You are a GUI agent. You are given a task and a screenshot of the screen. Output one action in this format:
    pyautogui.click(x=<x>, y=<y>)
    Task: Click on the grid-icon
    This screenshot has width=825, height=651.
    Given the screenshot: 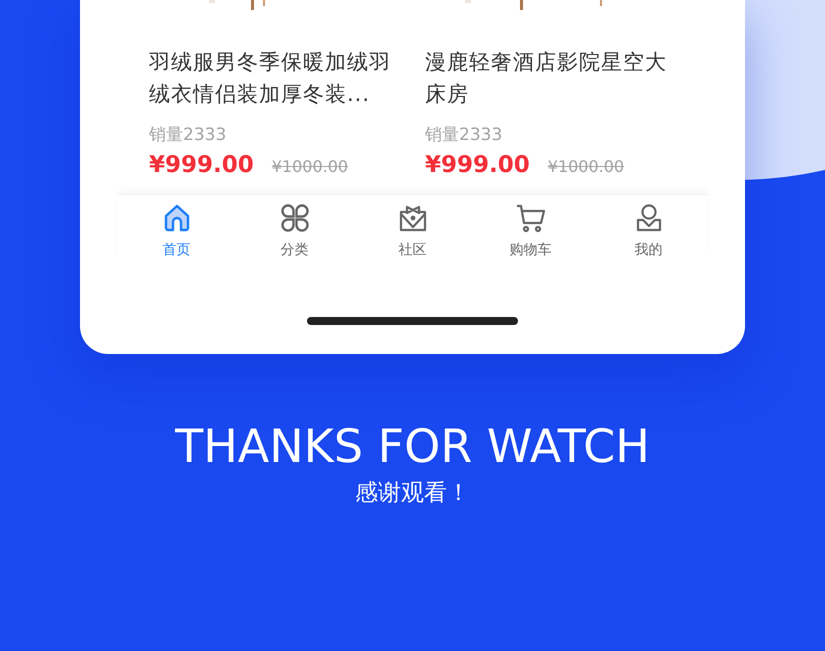 What is the action you would take?
    pyautogui.click(x=295, y=218)
    